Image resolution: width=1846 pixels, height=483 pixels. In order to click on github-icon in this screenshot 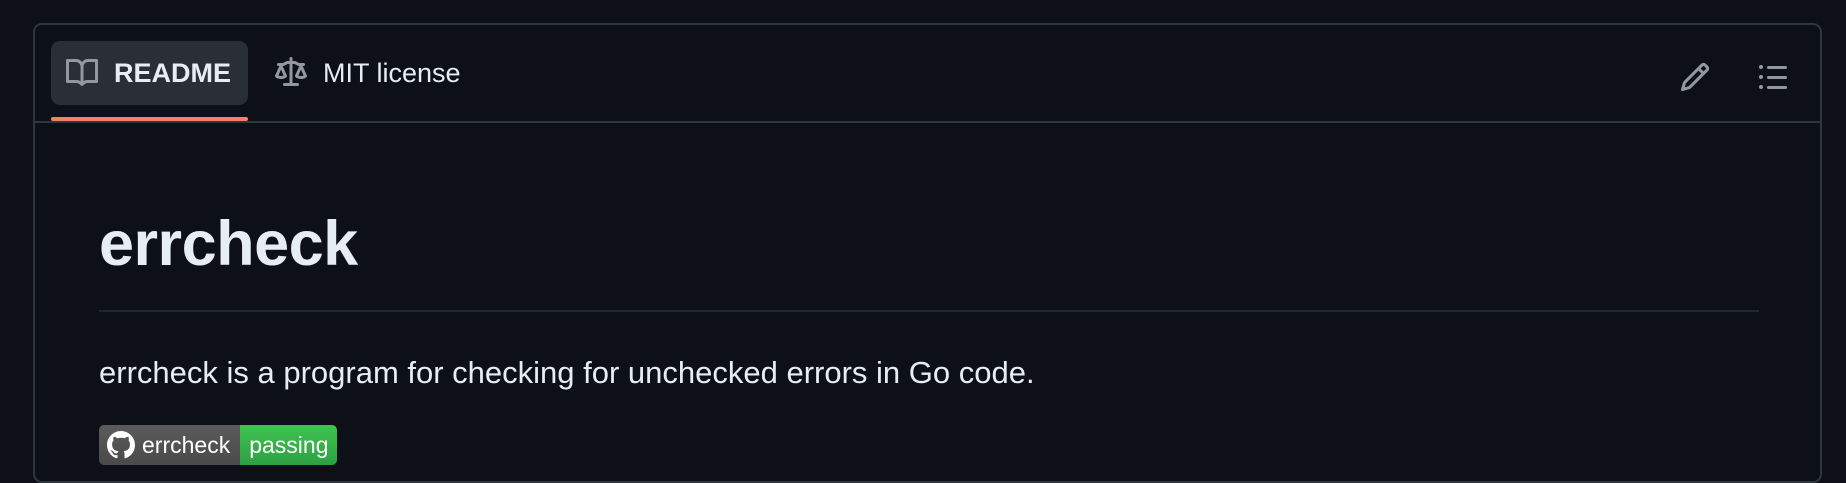, I will do `click(121, 445)`.